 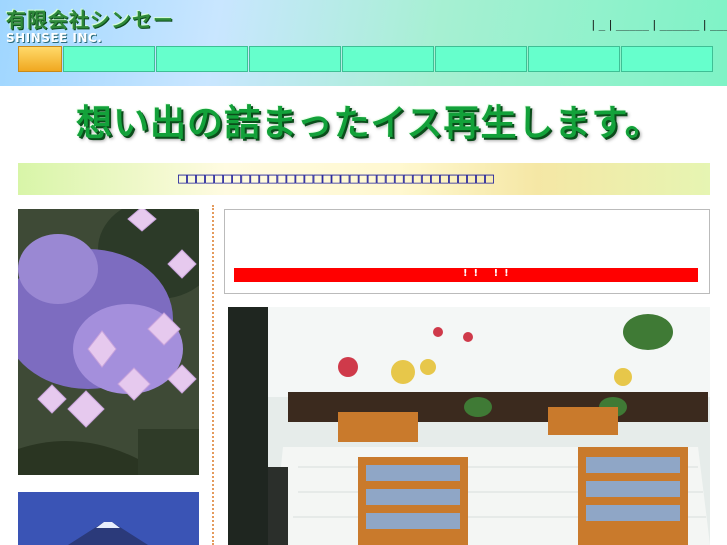 I want to click on hydrangea-photo, so click(x=108, y=342).